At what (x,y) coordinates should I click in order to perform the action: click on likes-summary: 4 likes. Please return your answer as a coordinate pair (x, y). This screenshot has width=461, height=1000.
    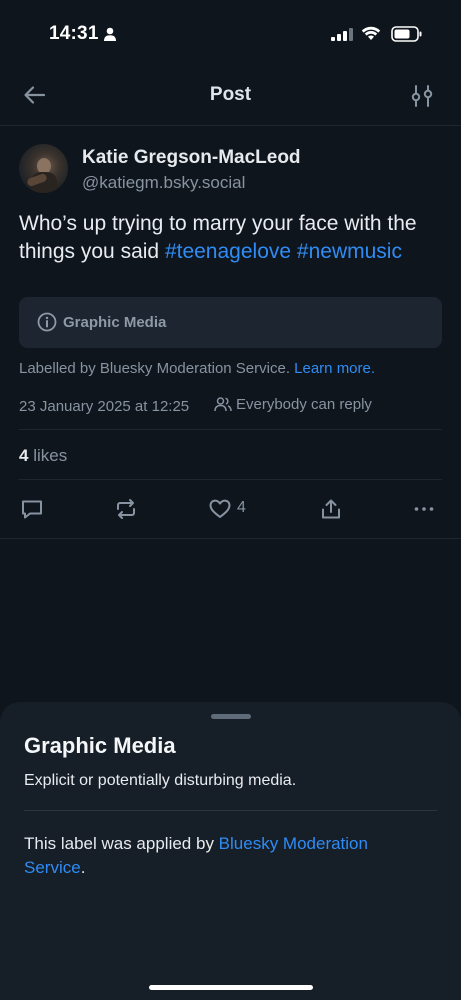
    Looking at the image, I should click on (43, 456).